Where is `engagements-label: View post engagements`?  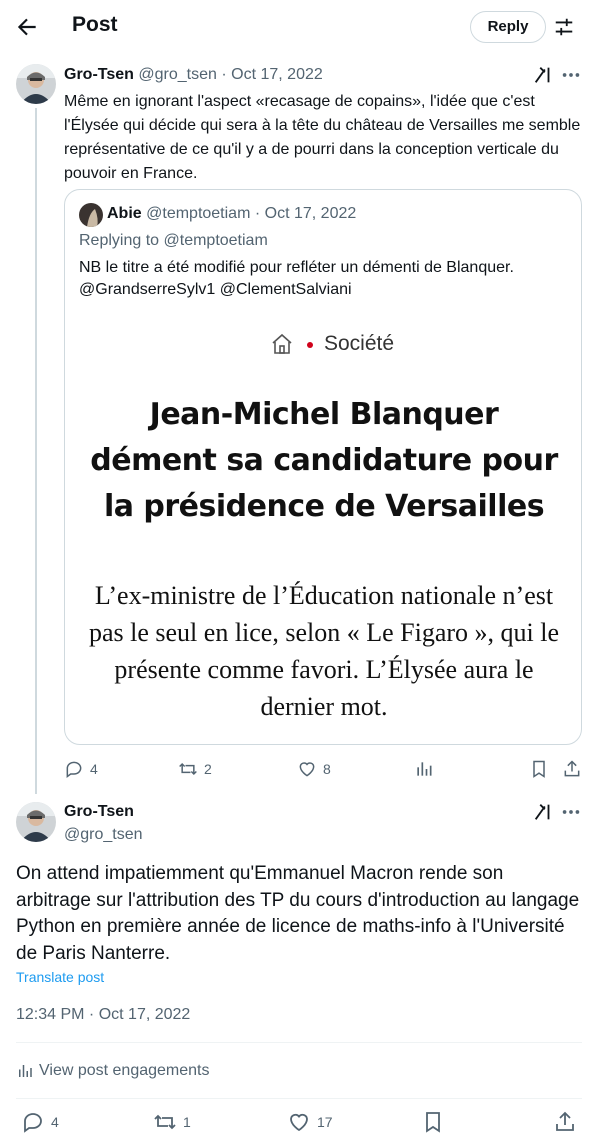
engagements-label: View post engagements is located at coordinates (124, 1070).